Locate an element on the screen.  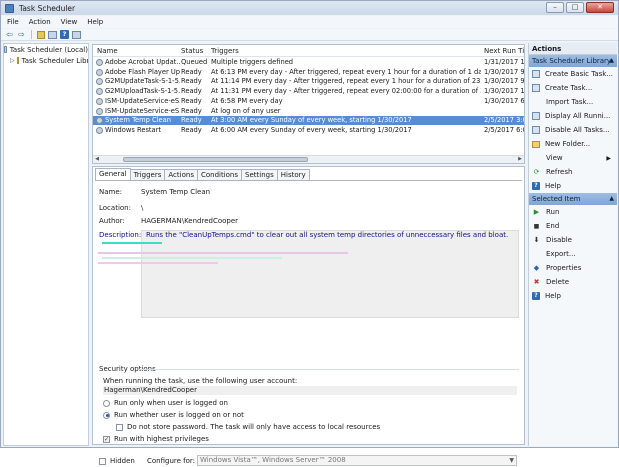
menu-help: Help is located at coordinates (95, 22).